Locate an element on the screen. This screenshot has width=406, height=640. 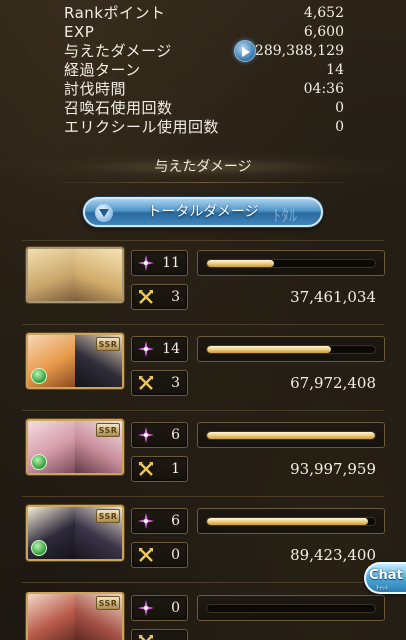
stat-label: 経過ターン is located at coordinates (102, 70).